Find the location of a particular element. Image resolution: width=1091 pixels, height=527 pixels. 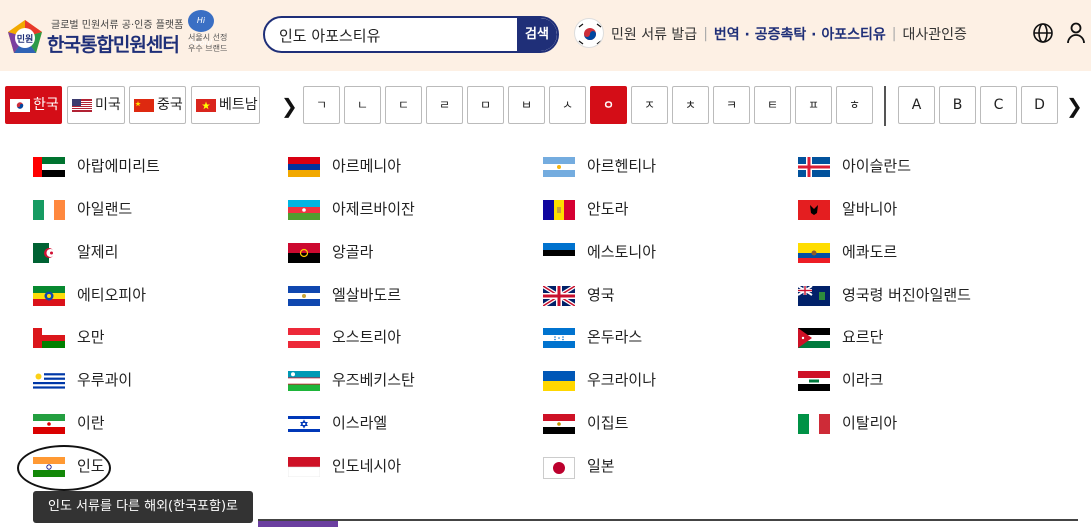

iraq-flag-icon is located at coordinates (814, 381).